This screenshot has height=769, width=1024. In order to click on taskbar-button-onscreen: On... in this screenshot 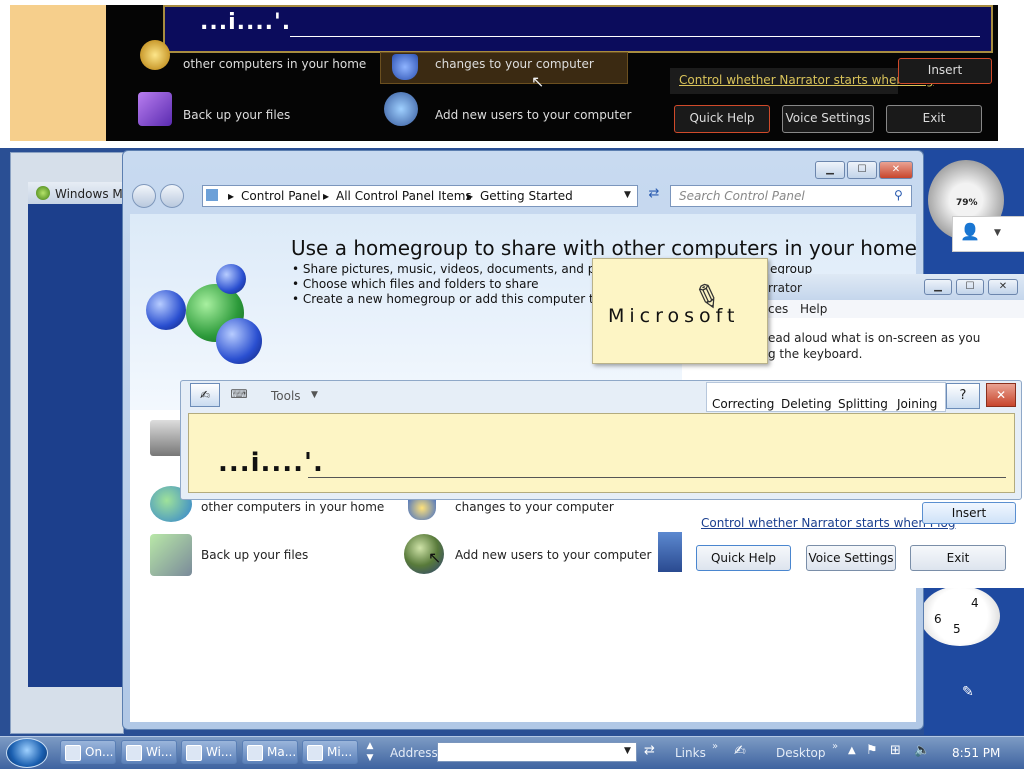, I will do `click(88, 752)`.